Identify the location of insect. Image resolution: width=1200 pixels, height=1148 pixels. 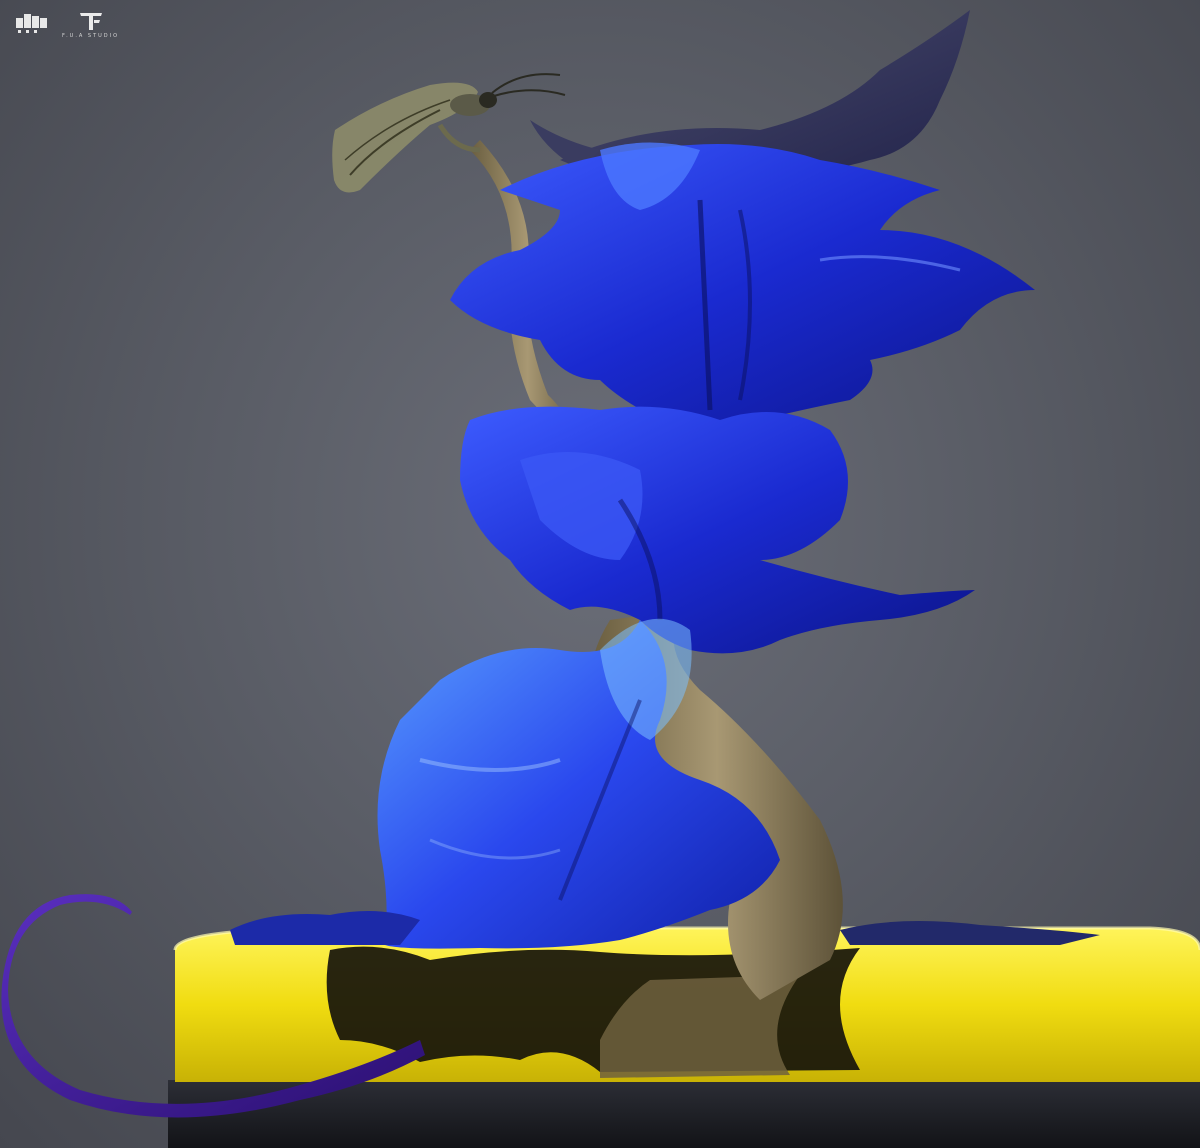
(449, 133).